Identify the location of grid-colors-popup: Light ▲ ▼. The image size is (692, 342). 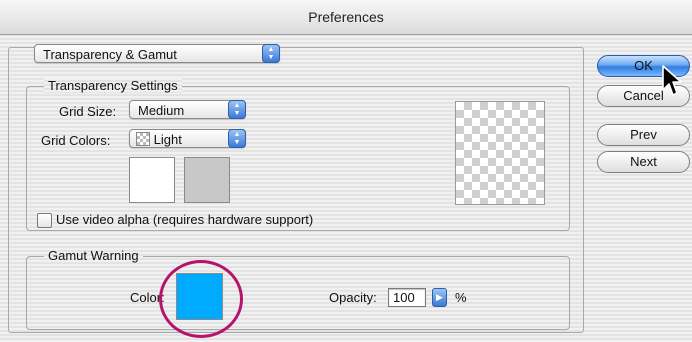
(187, 138).